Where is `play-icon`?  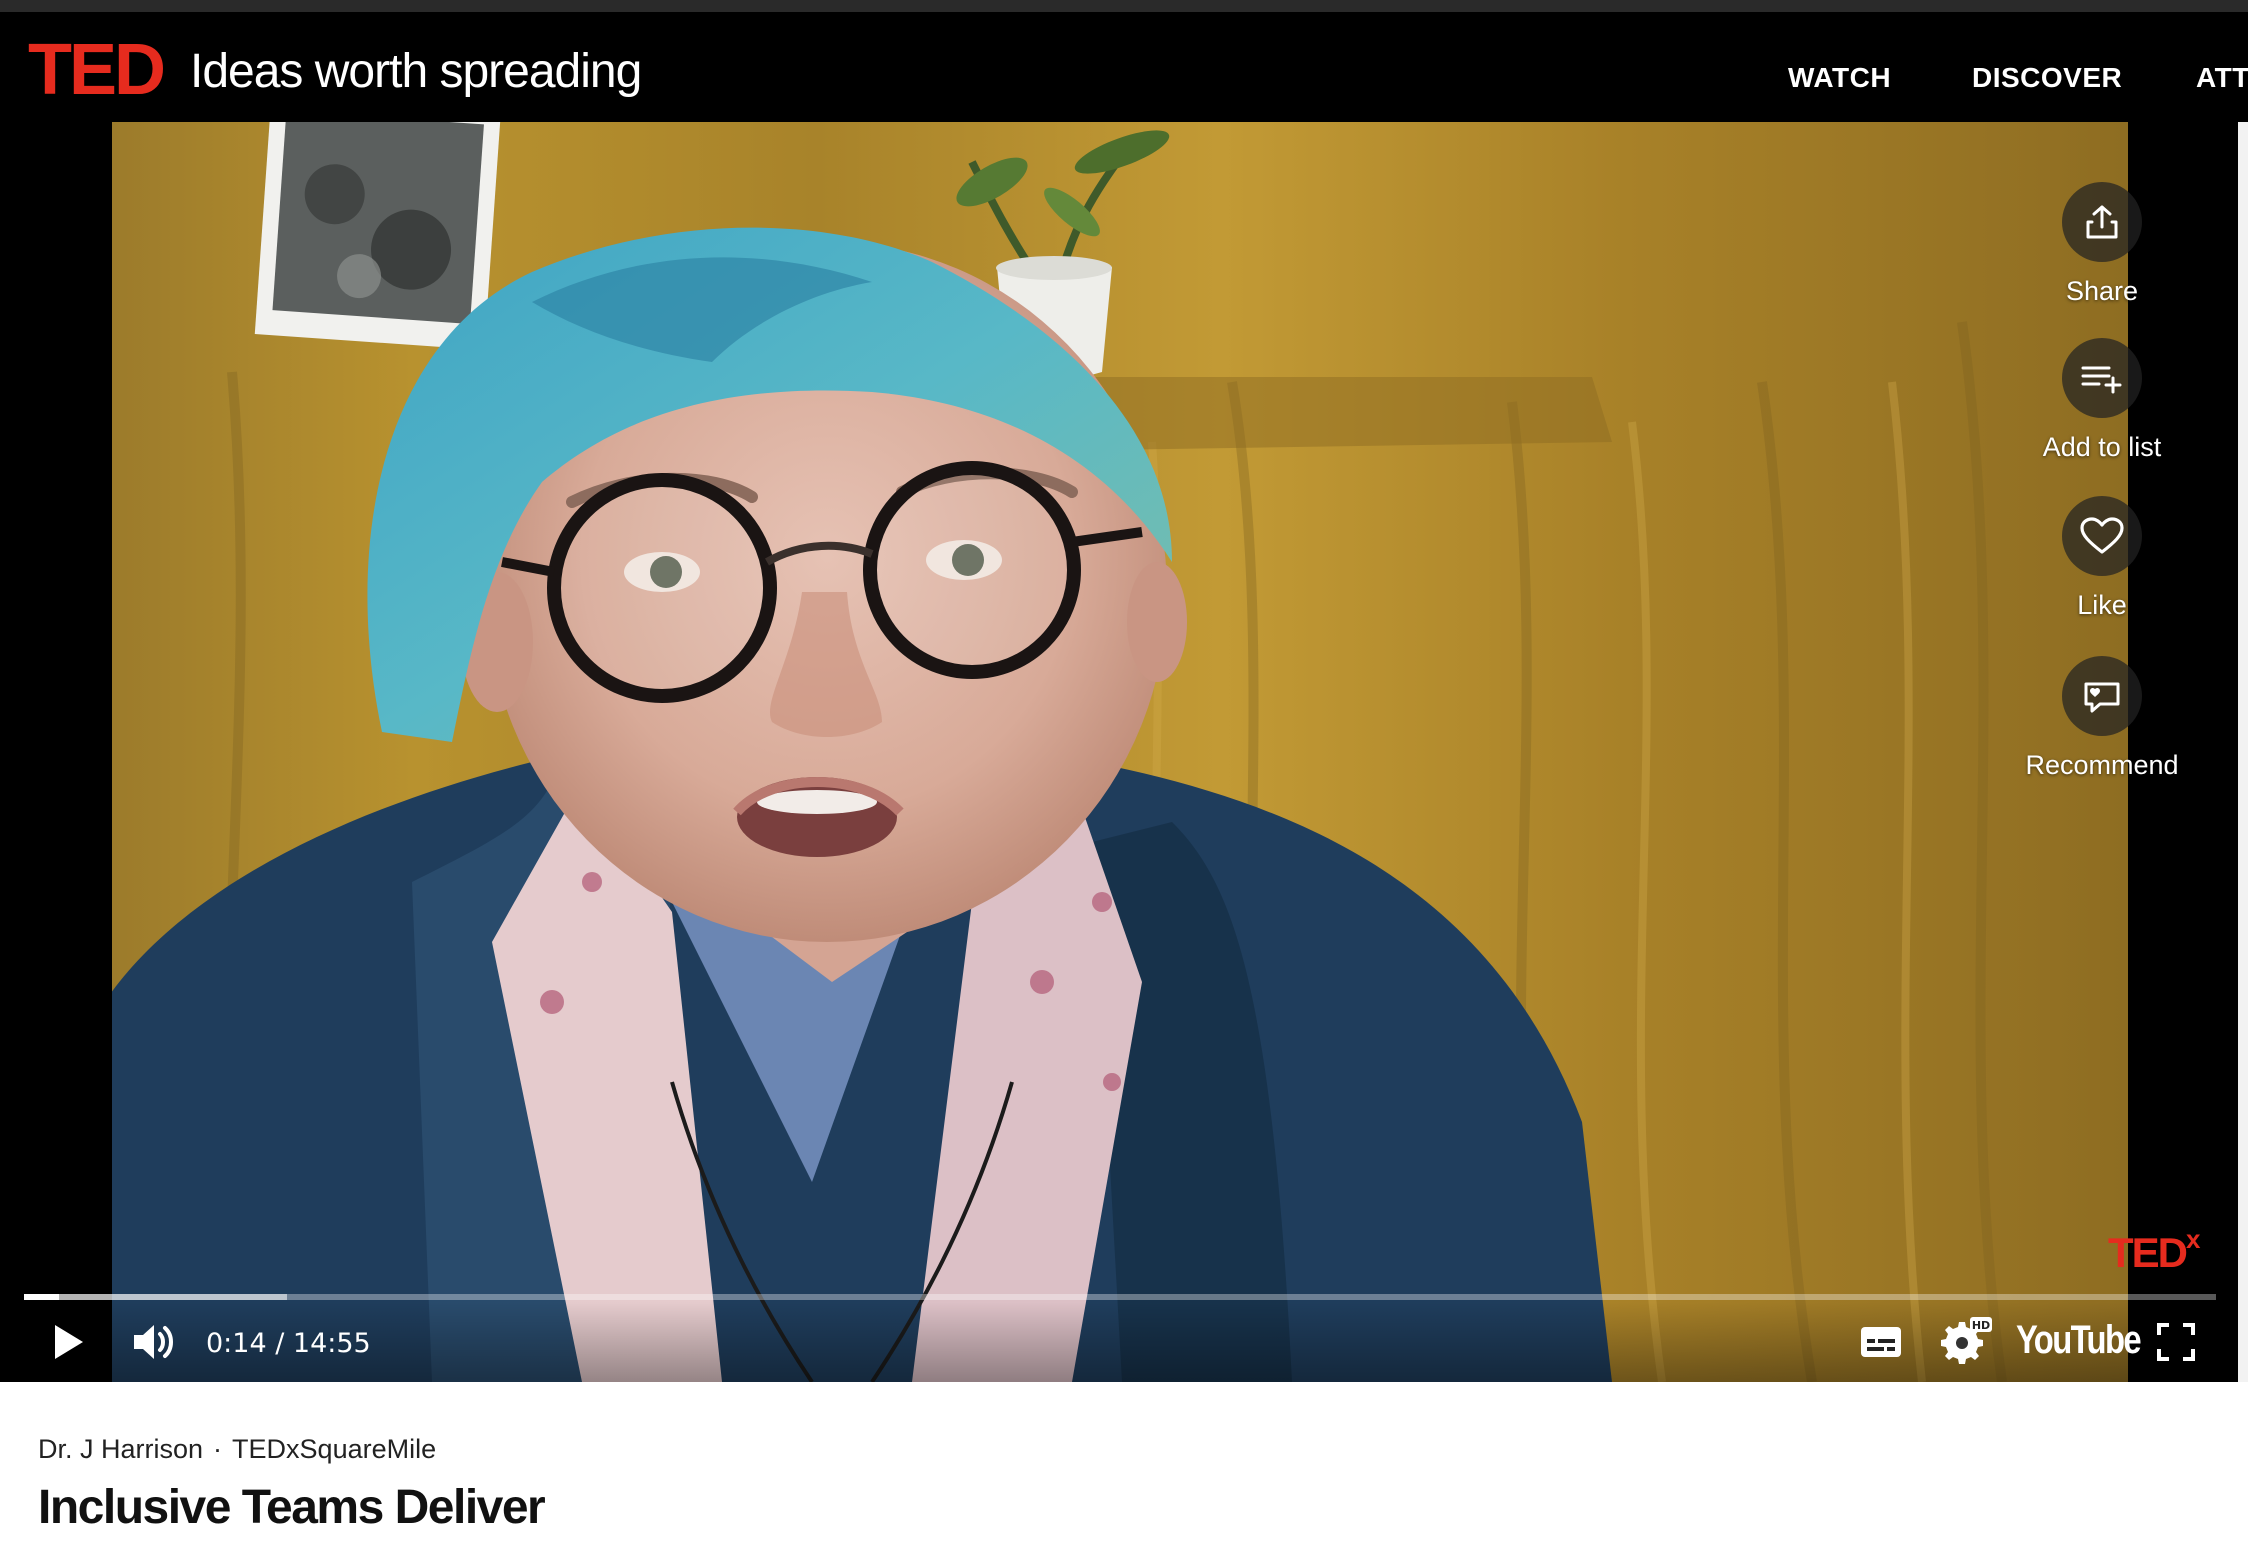 play-icon is located at coordinates (69, 1342).